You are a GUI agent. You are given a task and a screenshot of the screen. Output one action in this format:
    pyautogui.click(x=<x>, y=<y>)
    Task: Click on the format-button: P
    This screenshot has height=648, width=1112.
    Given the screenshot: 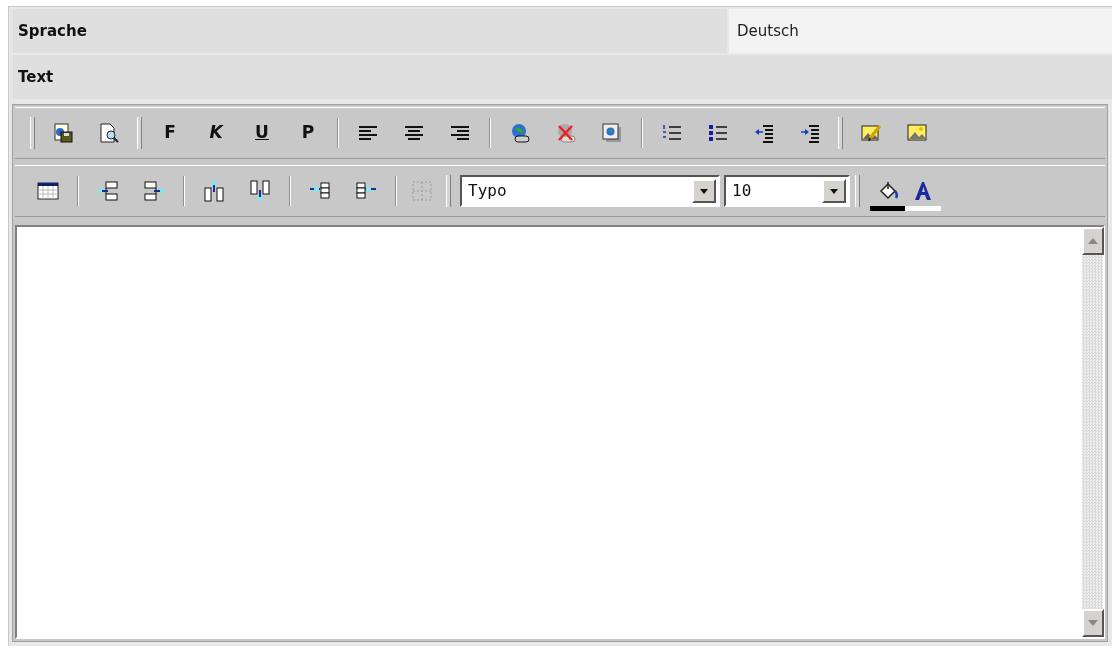 What is the action you would take?
    pyautogui.click(x=308, y=133)
    